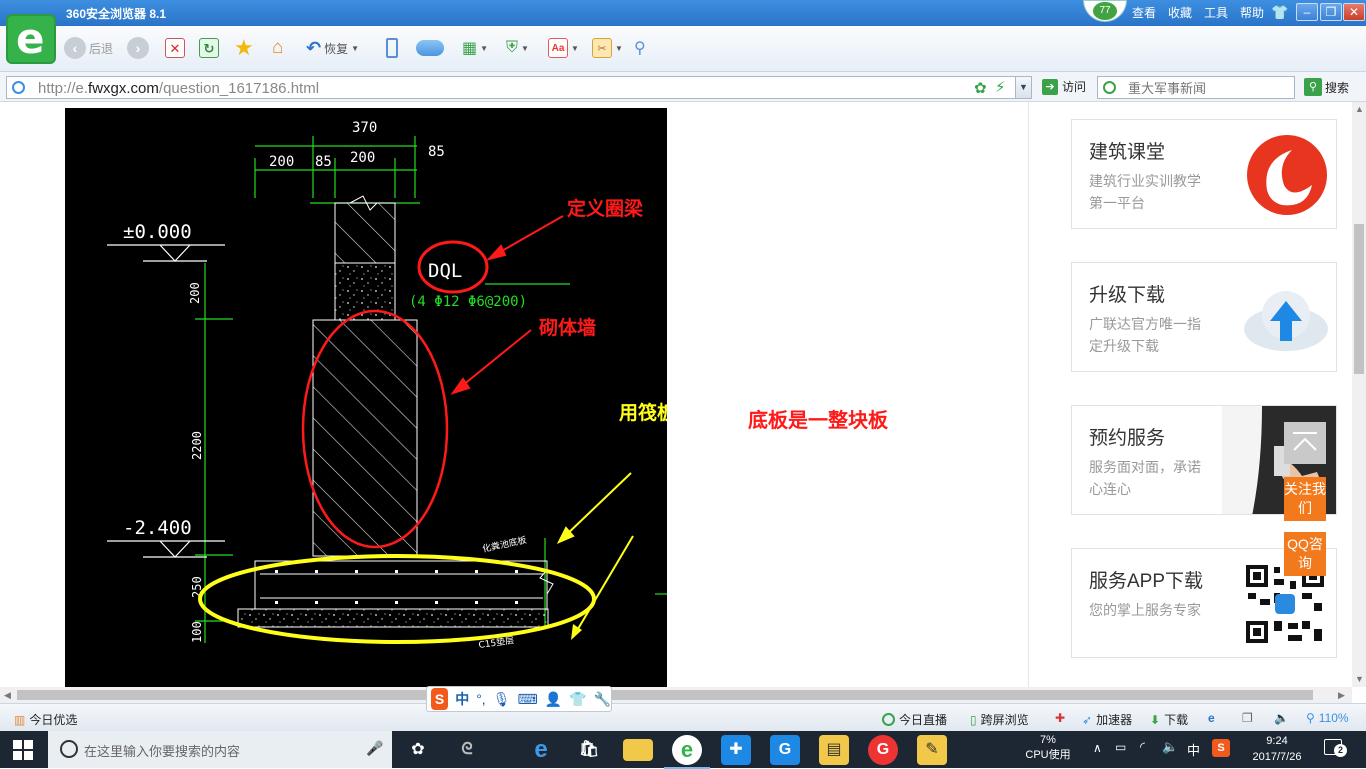 This screenshot has height=769, width=1366. Describe the element at coordinates (75, 48) in the screenshot. I see `back-arrow-icon: ‹` at that location.